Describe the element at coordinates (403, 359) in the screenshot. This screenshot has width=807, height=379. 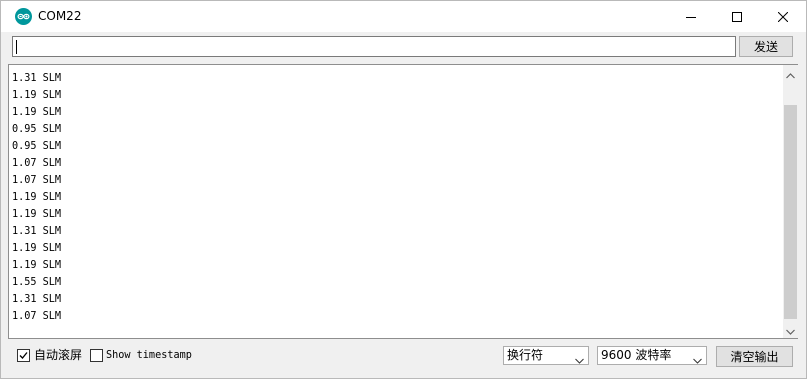
I see `bottom-toolbar: 自动滚屏 Show timestamp 换行符 9600 波特率 清空输出` at that location.